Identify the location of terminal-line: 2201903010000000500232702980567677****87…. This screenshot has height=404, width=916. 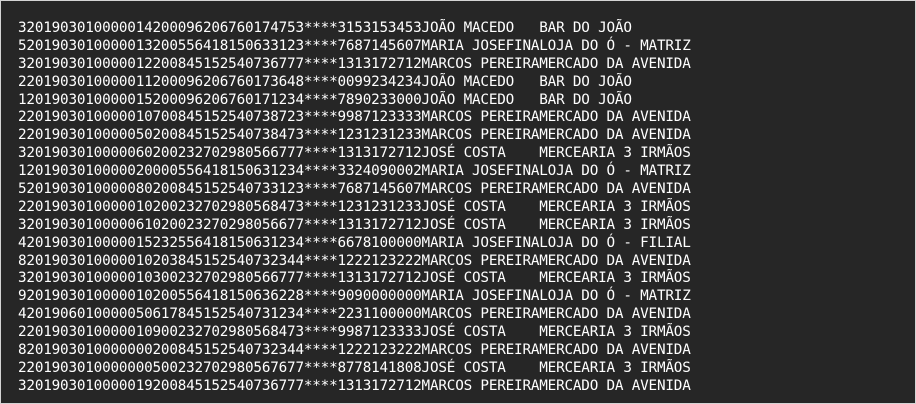
(354, 367).